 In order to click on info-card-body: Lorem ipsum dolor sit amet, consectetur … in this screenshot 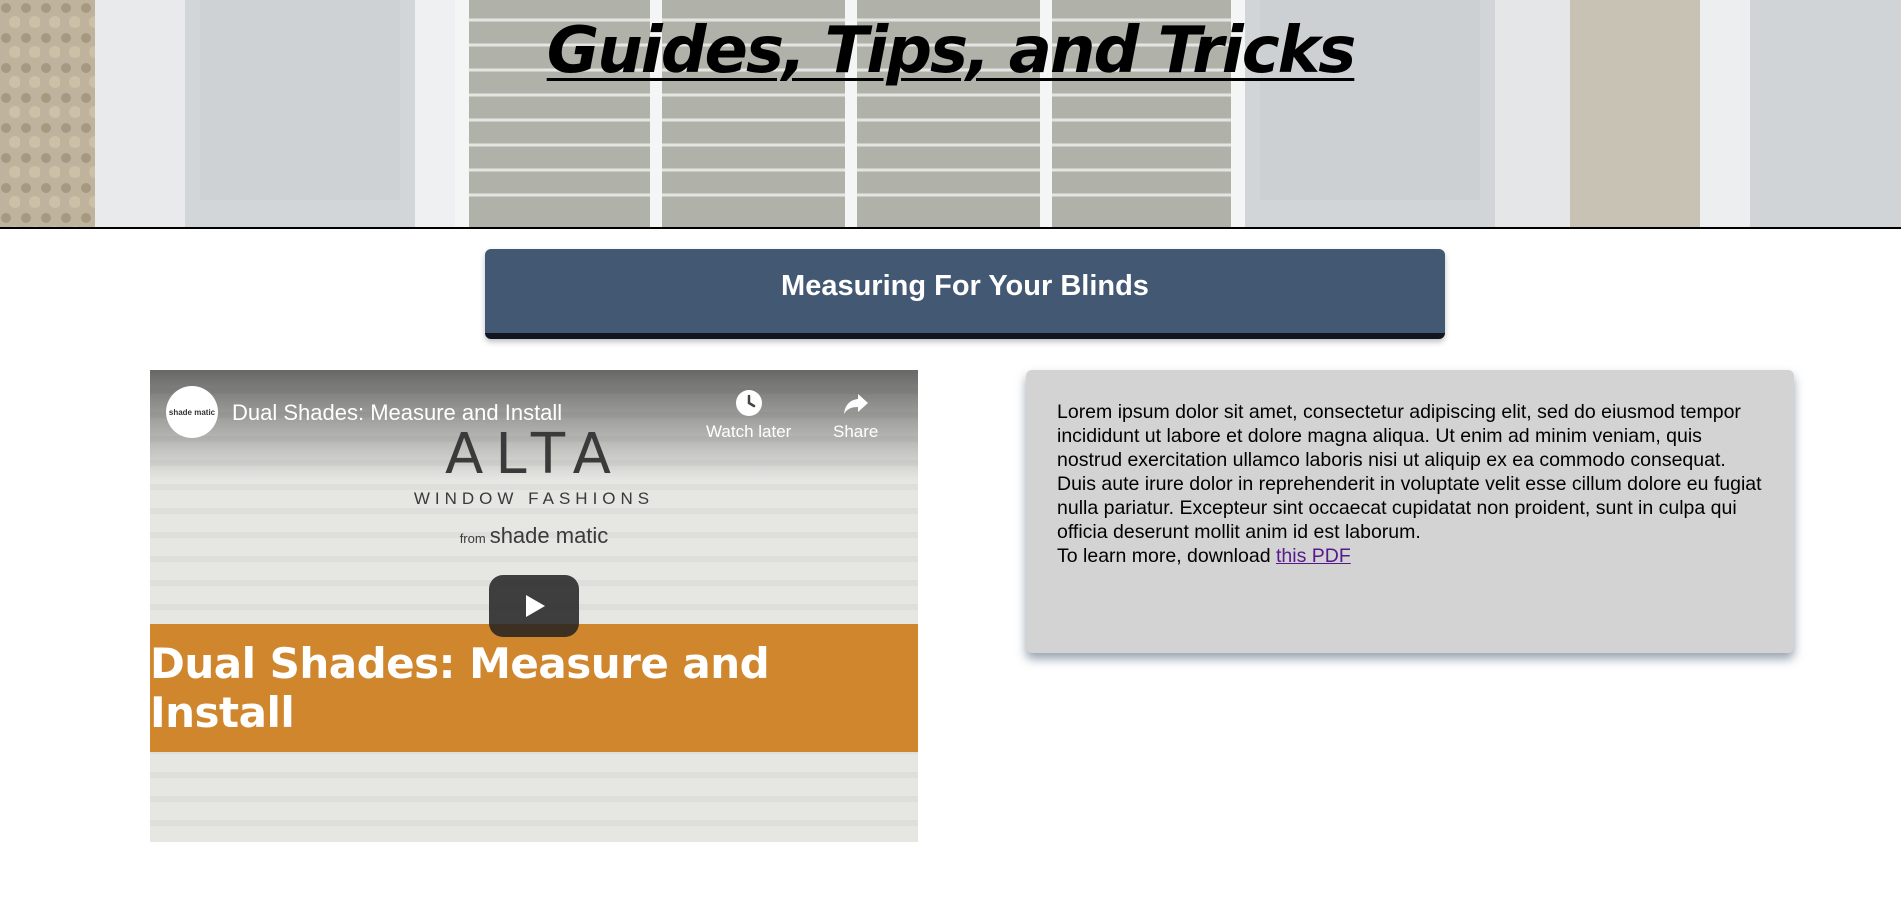, I will do `click(1410, 484)`.